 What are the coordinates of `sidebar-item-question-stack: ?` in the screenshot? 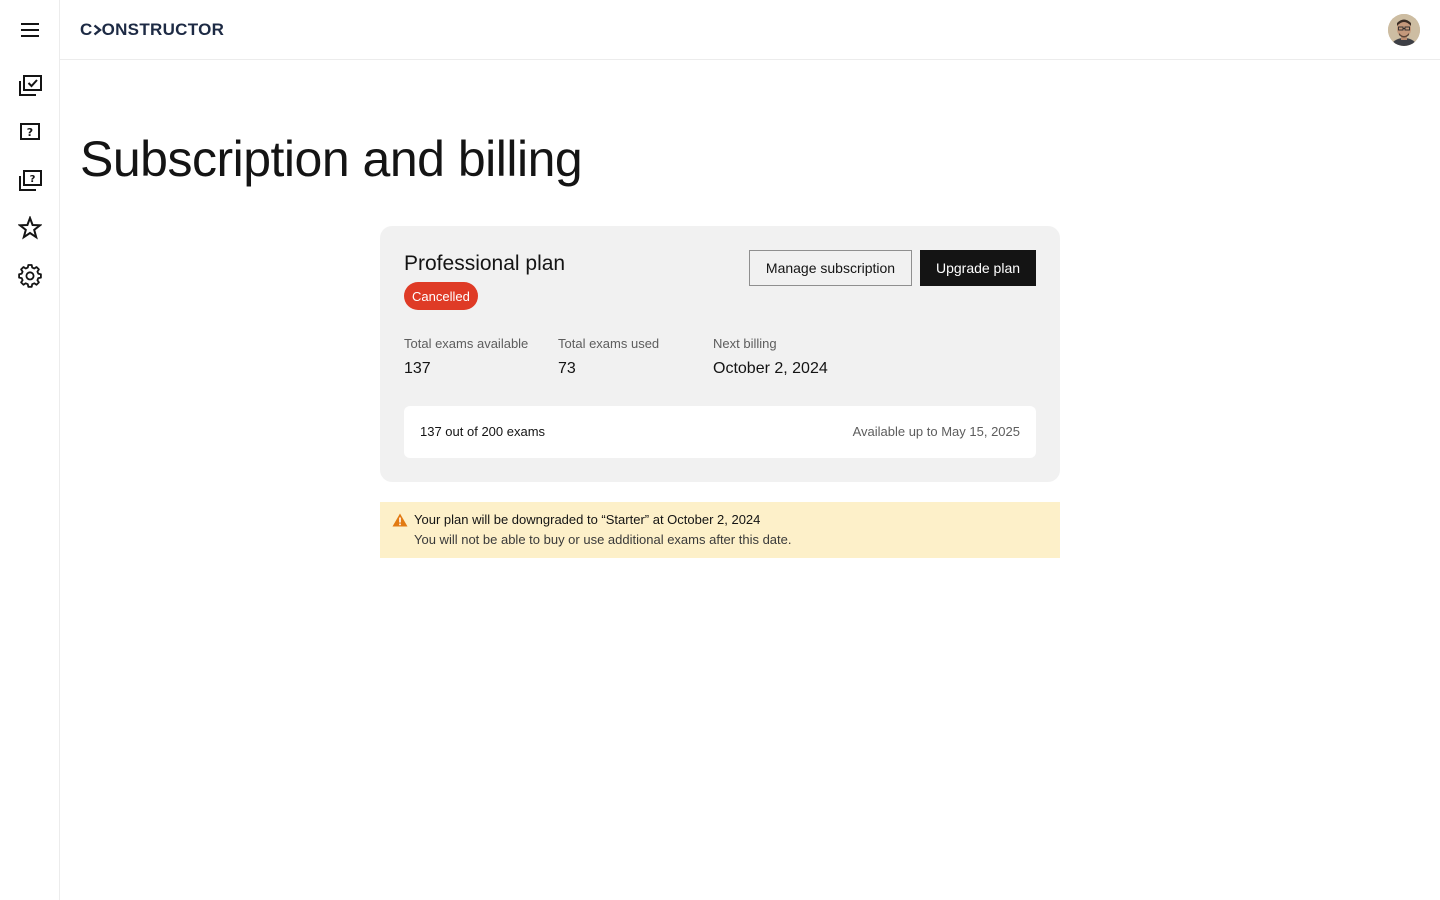 It's located at (30, 181).